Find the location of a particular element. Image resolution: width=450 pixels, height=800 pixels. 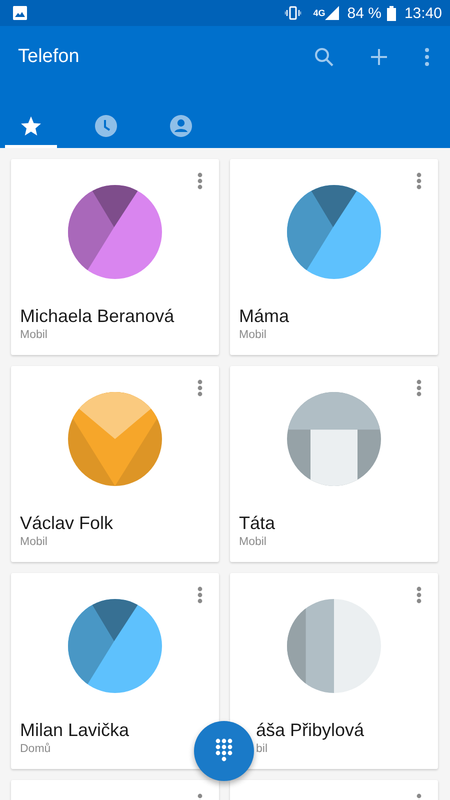

battery-icon is located at coordinates (391, 13).